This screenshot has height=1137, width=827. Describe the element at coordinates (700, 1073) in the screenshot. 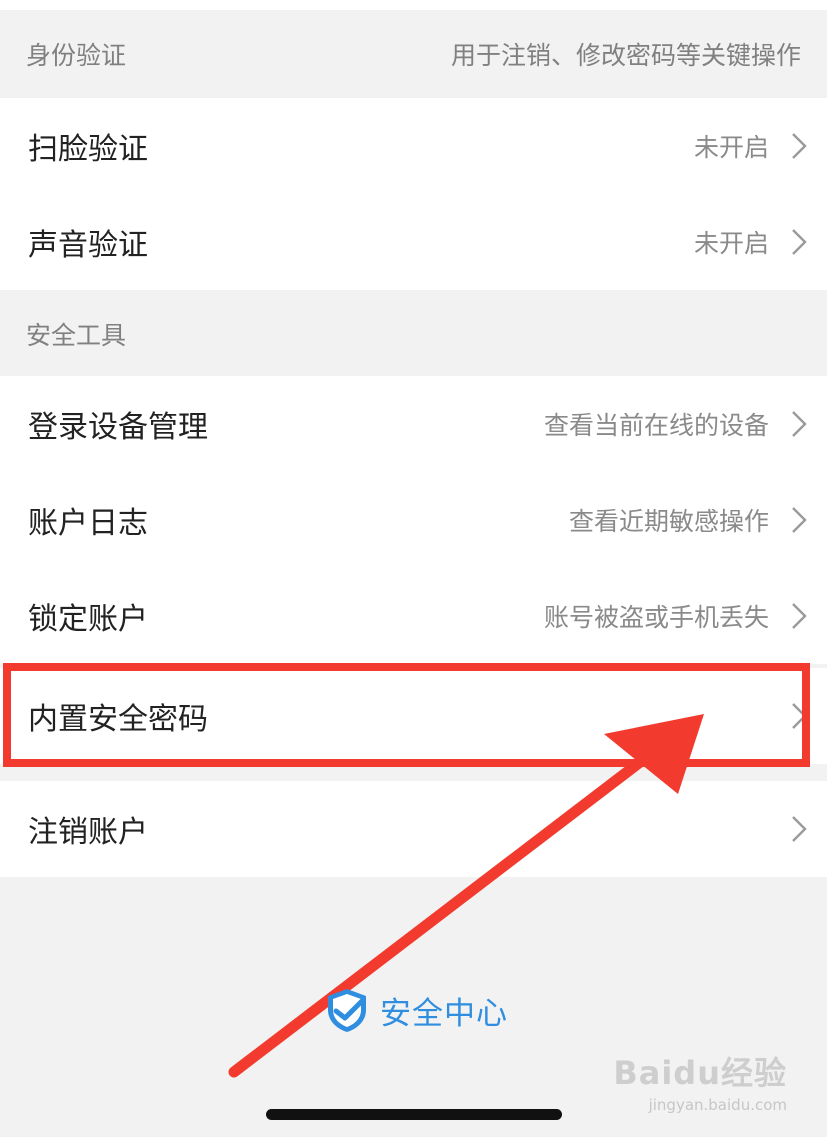

I see `watermark-main: Baidu经验` at that location.